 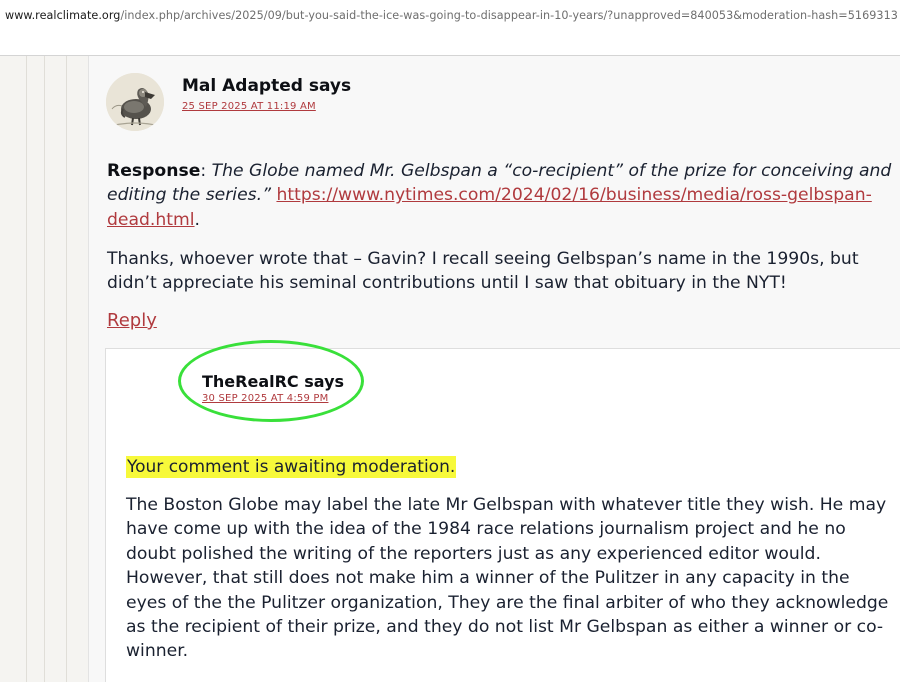 What do you see at coordinates (267, 86) in the screenshot?
I see `comment-author: Mal Adapted says` at bounding box center [267, 86].